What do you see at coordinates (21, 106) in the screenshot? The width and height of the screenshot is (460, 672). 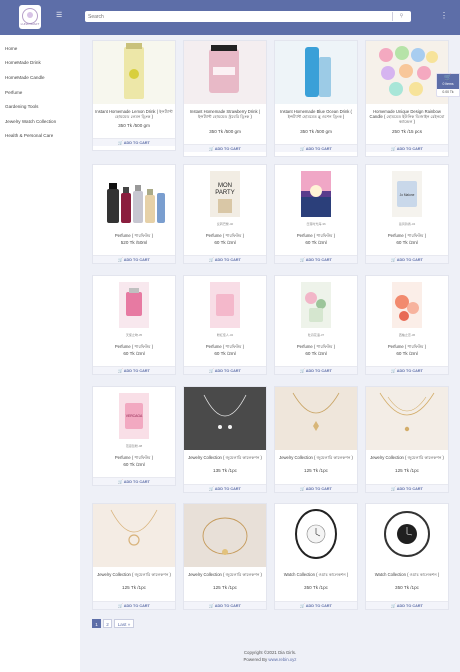 I see `sidebar-item-gardening-tools: Gardening Tools` at bounding box center [21, 106].